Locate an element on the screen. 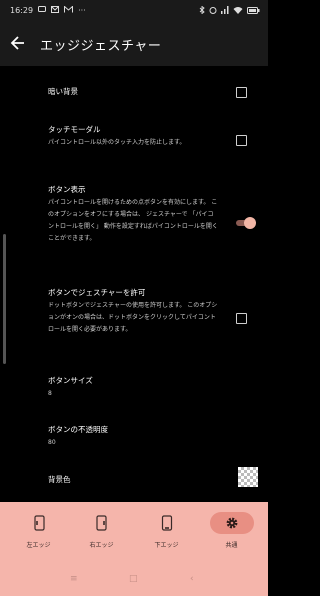 This screenshot has width=320, height=596. system-nav-bar: ≡ □ ‹ is located at coordinates (134, 581).